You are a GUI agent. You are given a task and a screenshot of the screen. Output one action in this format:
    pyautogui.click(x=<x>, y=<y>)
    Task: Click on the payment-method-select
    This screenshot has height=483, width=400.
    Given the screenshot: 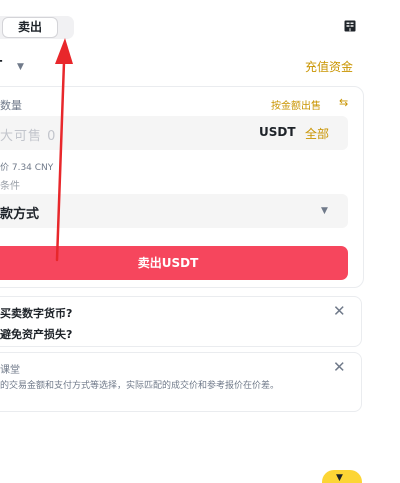 What is the action you would take?
    pyautogui.click(x=174, y=211)
    